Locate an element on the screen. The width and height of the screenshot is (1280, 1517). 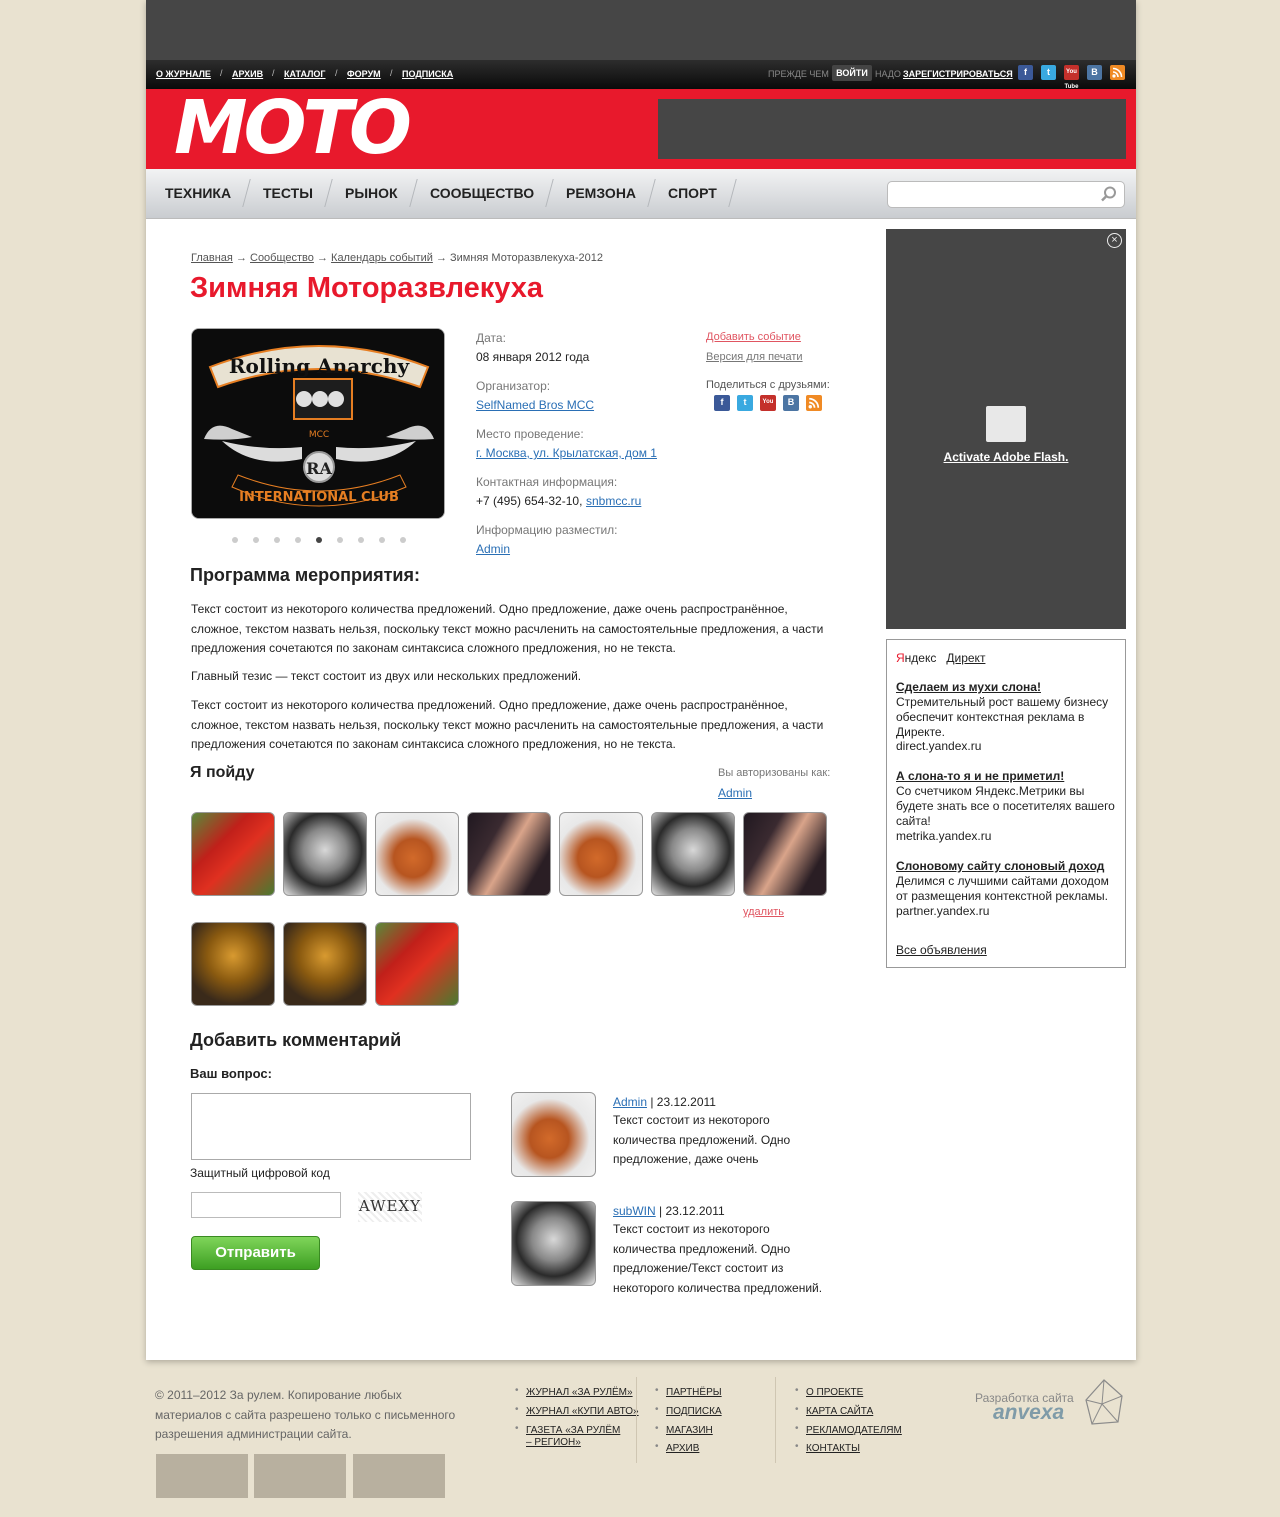
add-event-link: Добавить событие is located at coordinates (753, 337).